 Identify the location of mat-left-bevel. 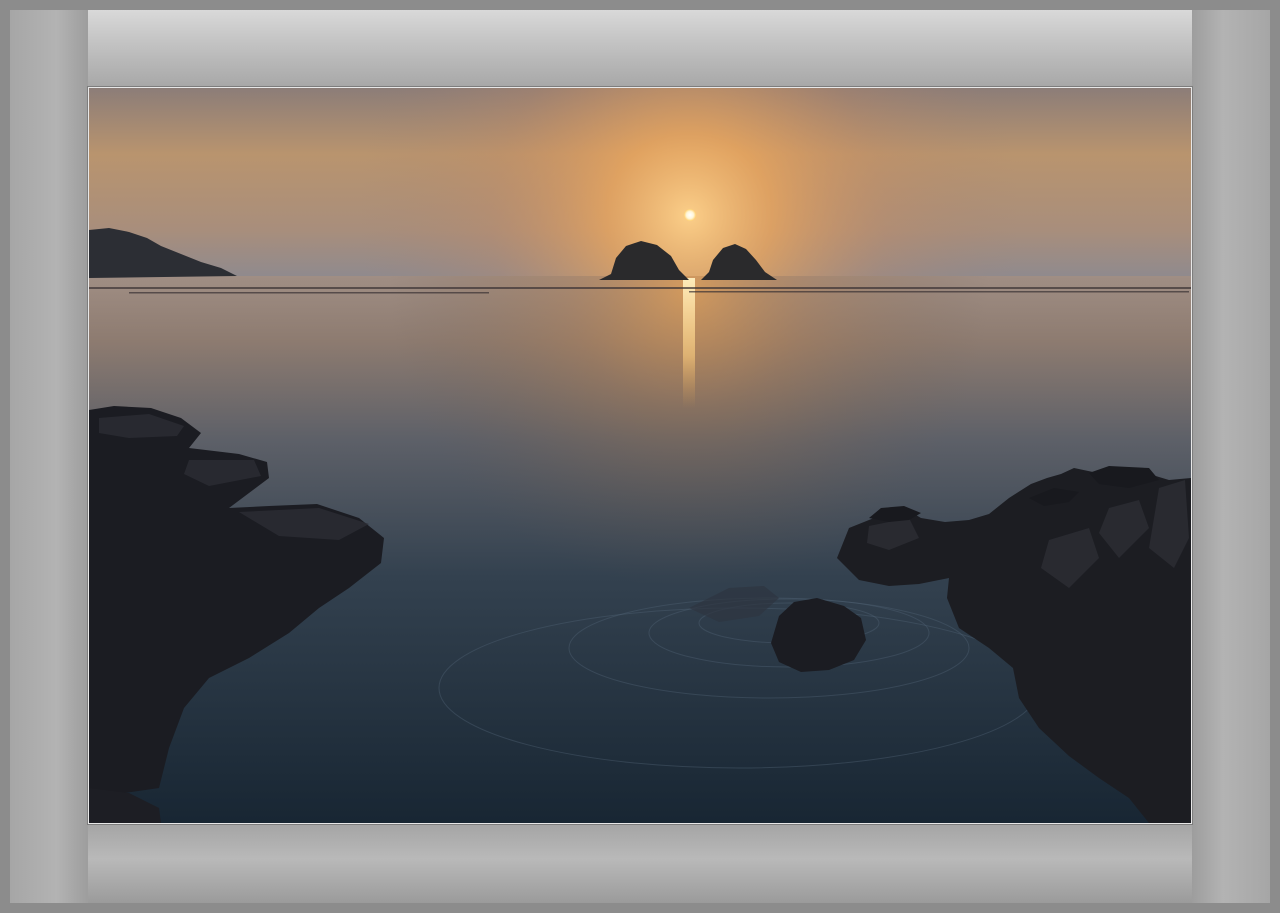
(49, 456).